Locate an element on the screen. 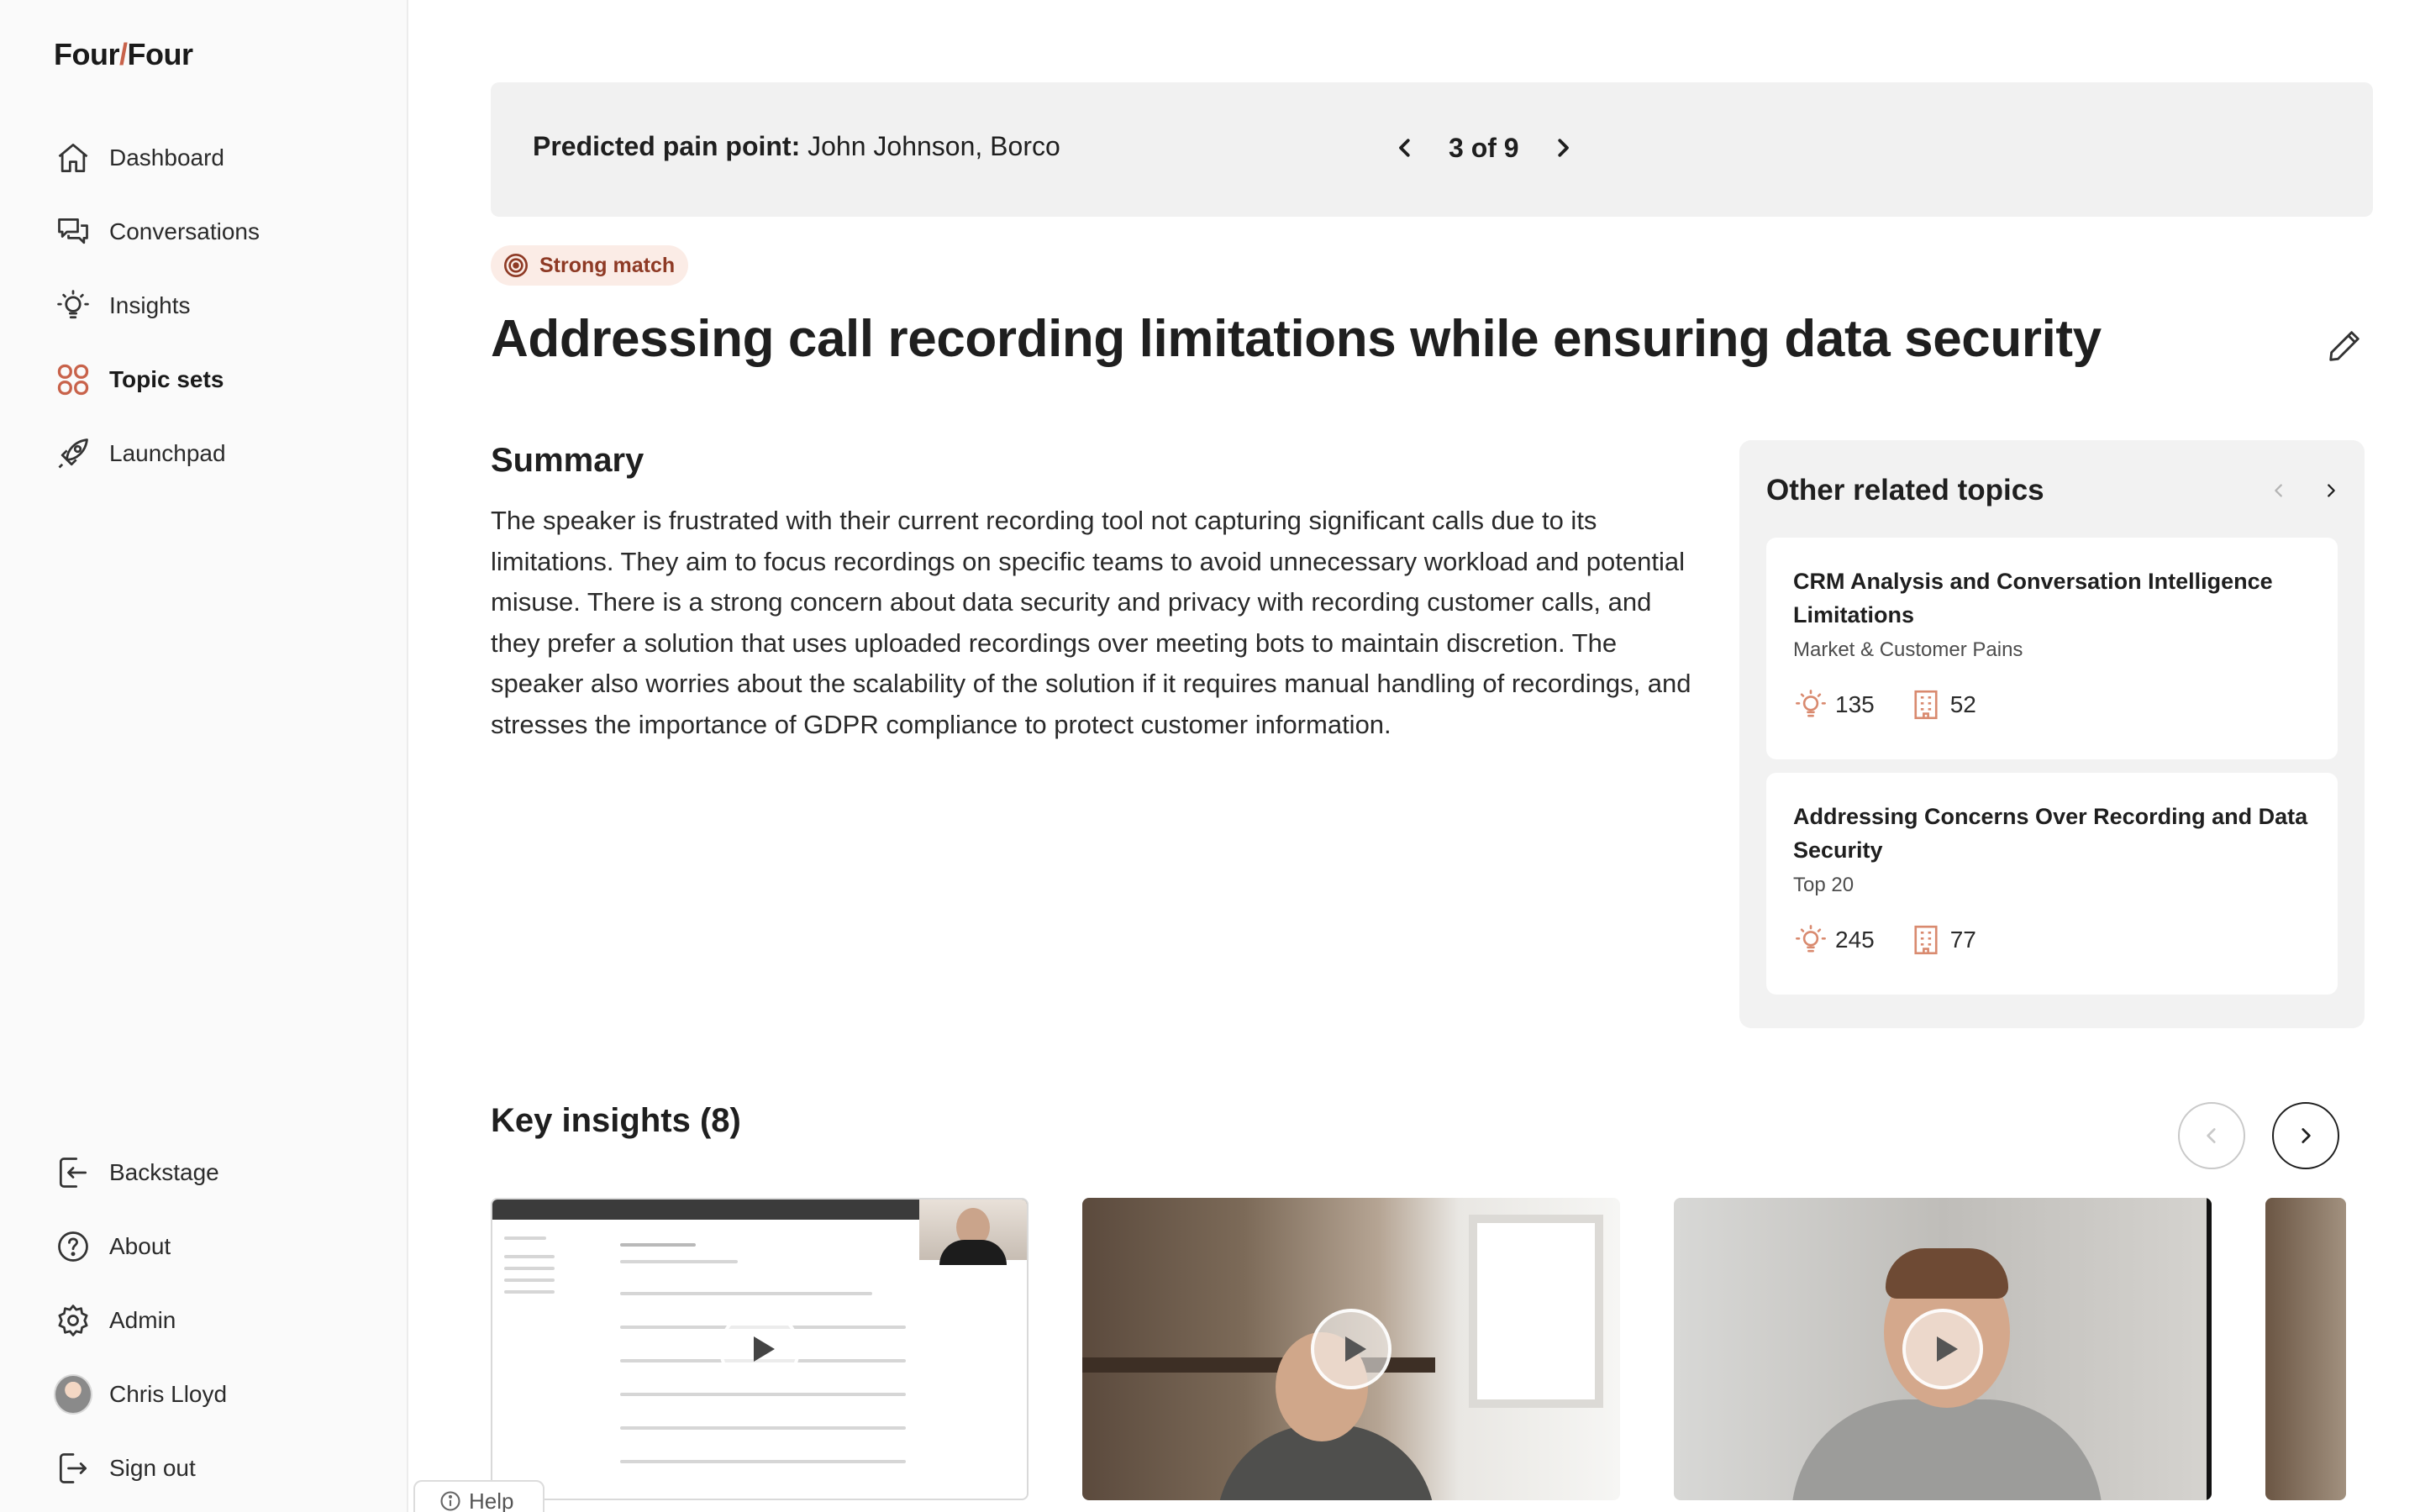 This screenshot has width=2420, height=1512. next-pain-point-button is located at coordinates (1562, 148).